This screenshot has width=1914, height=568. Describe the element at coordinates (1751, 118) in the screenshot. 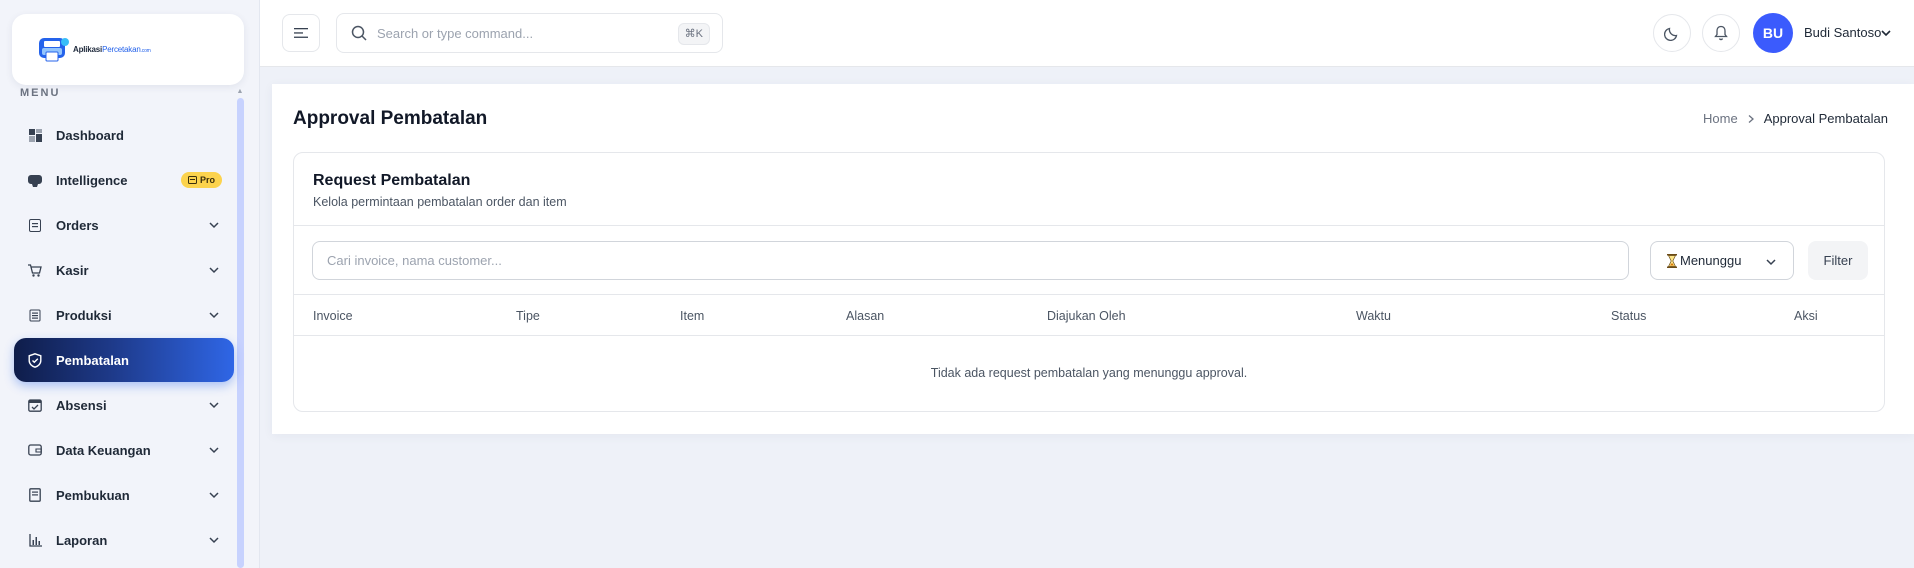

I see `chevron-right-icon` at that location.